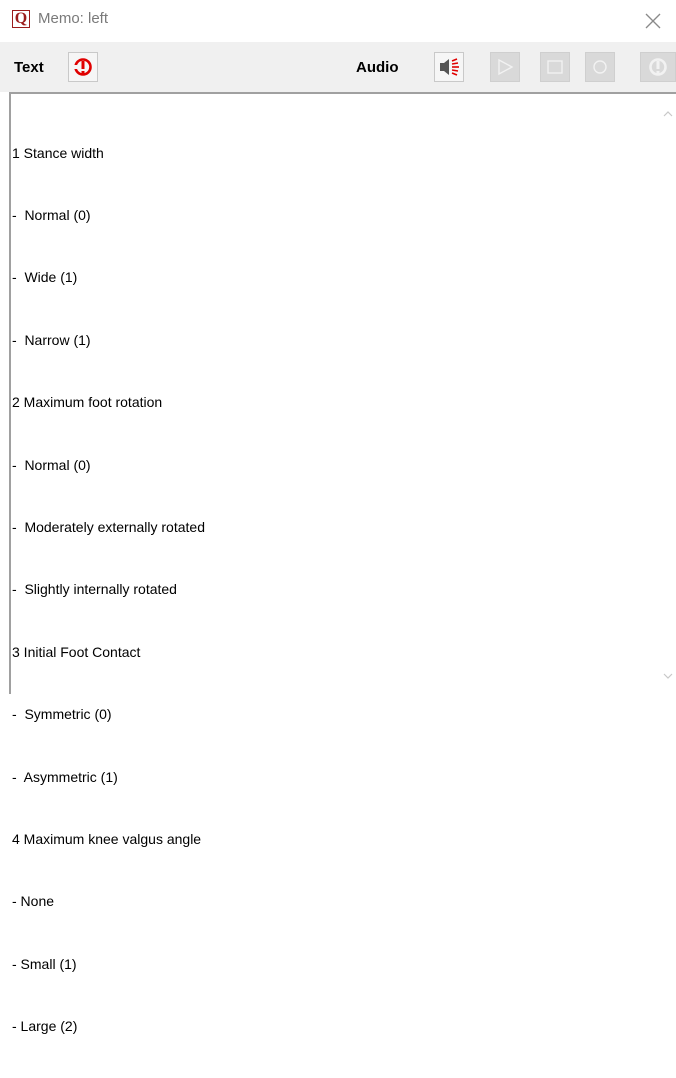 This screenshot has width=676, height=1078. Describe the element at coordinates (377, 67) in the screenshot. I see `audio-label: Audio` at that location.